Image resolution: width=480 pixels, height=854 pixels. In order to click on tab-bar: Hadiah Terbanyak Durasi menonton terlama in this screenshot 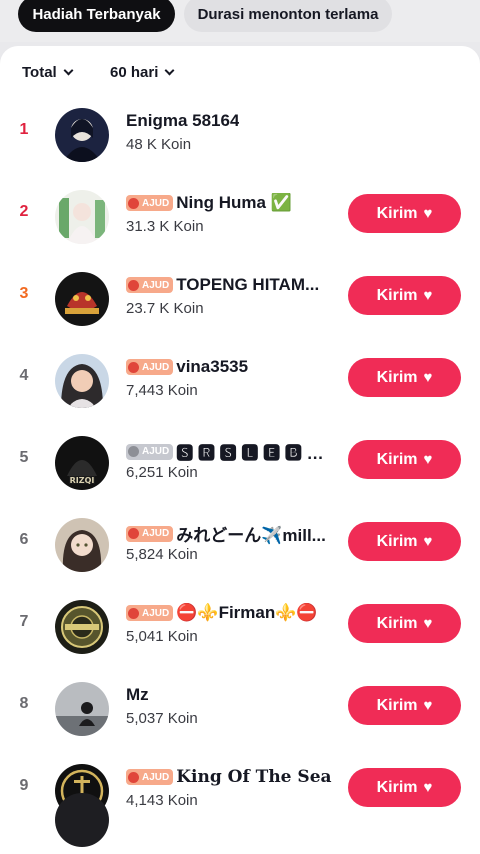, I will do `click(240, 21)`.